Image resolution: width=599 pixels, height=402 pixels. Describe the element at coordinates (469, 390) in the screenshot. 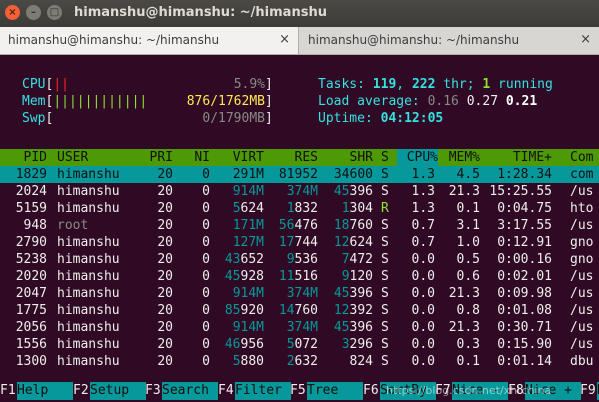

I see `watermark: https://blog.csdn.net/xhtchina` at that location.